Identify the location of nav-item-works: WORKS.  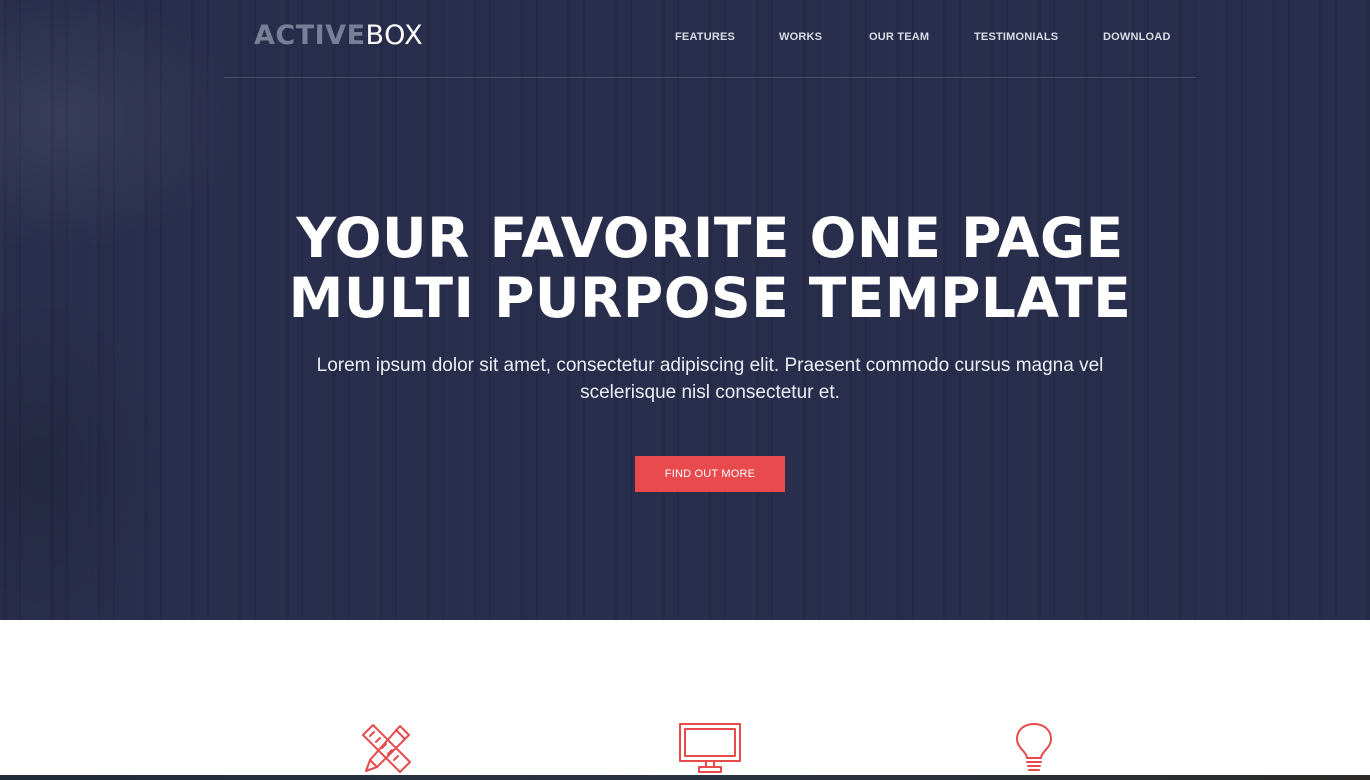
(800, 37).